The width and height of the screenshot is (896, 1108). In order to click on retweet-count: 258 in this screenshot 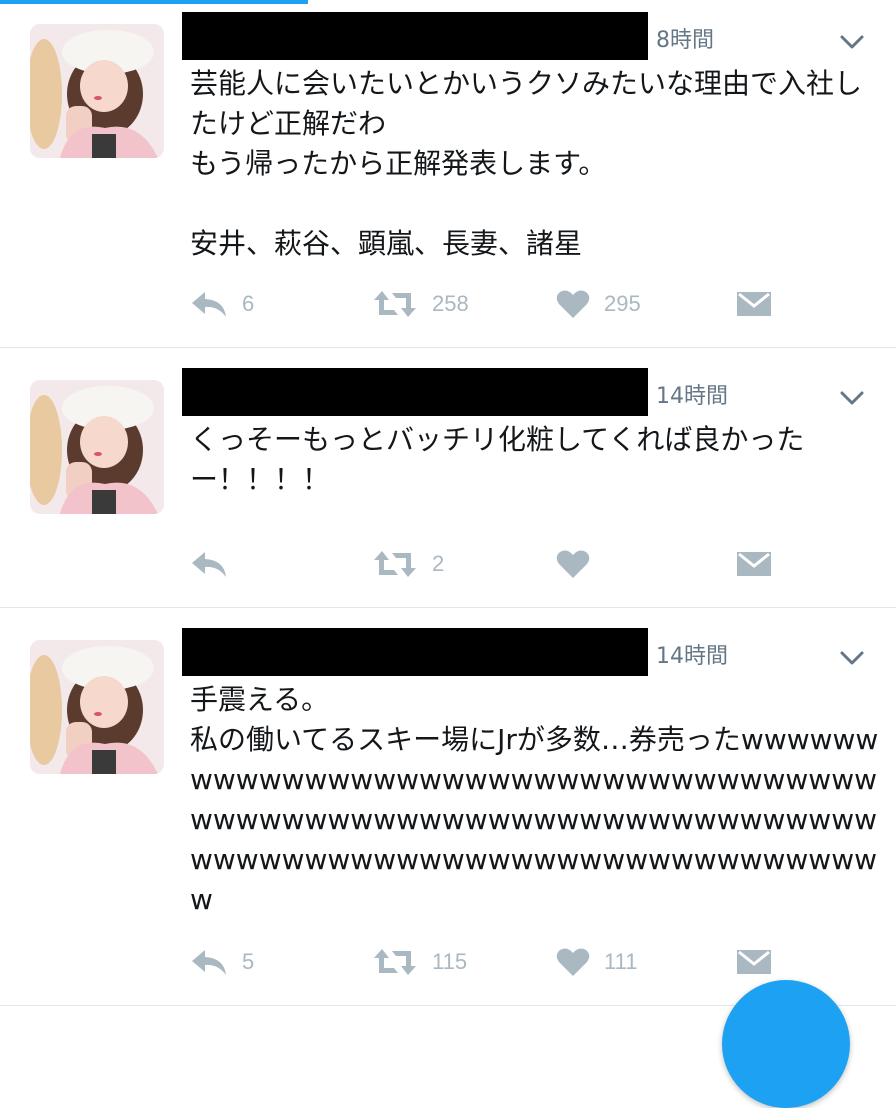, I will do `click(450, 303)`.